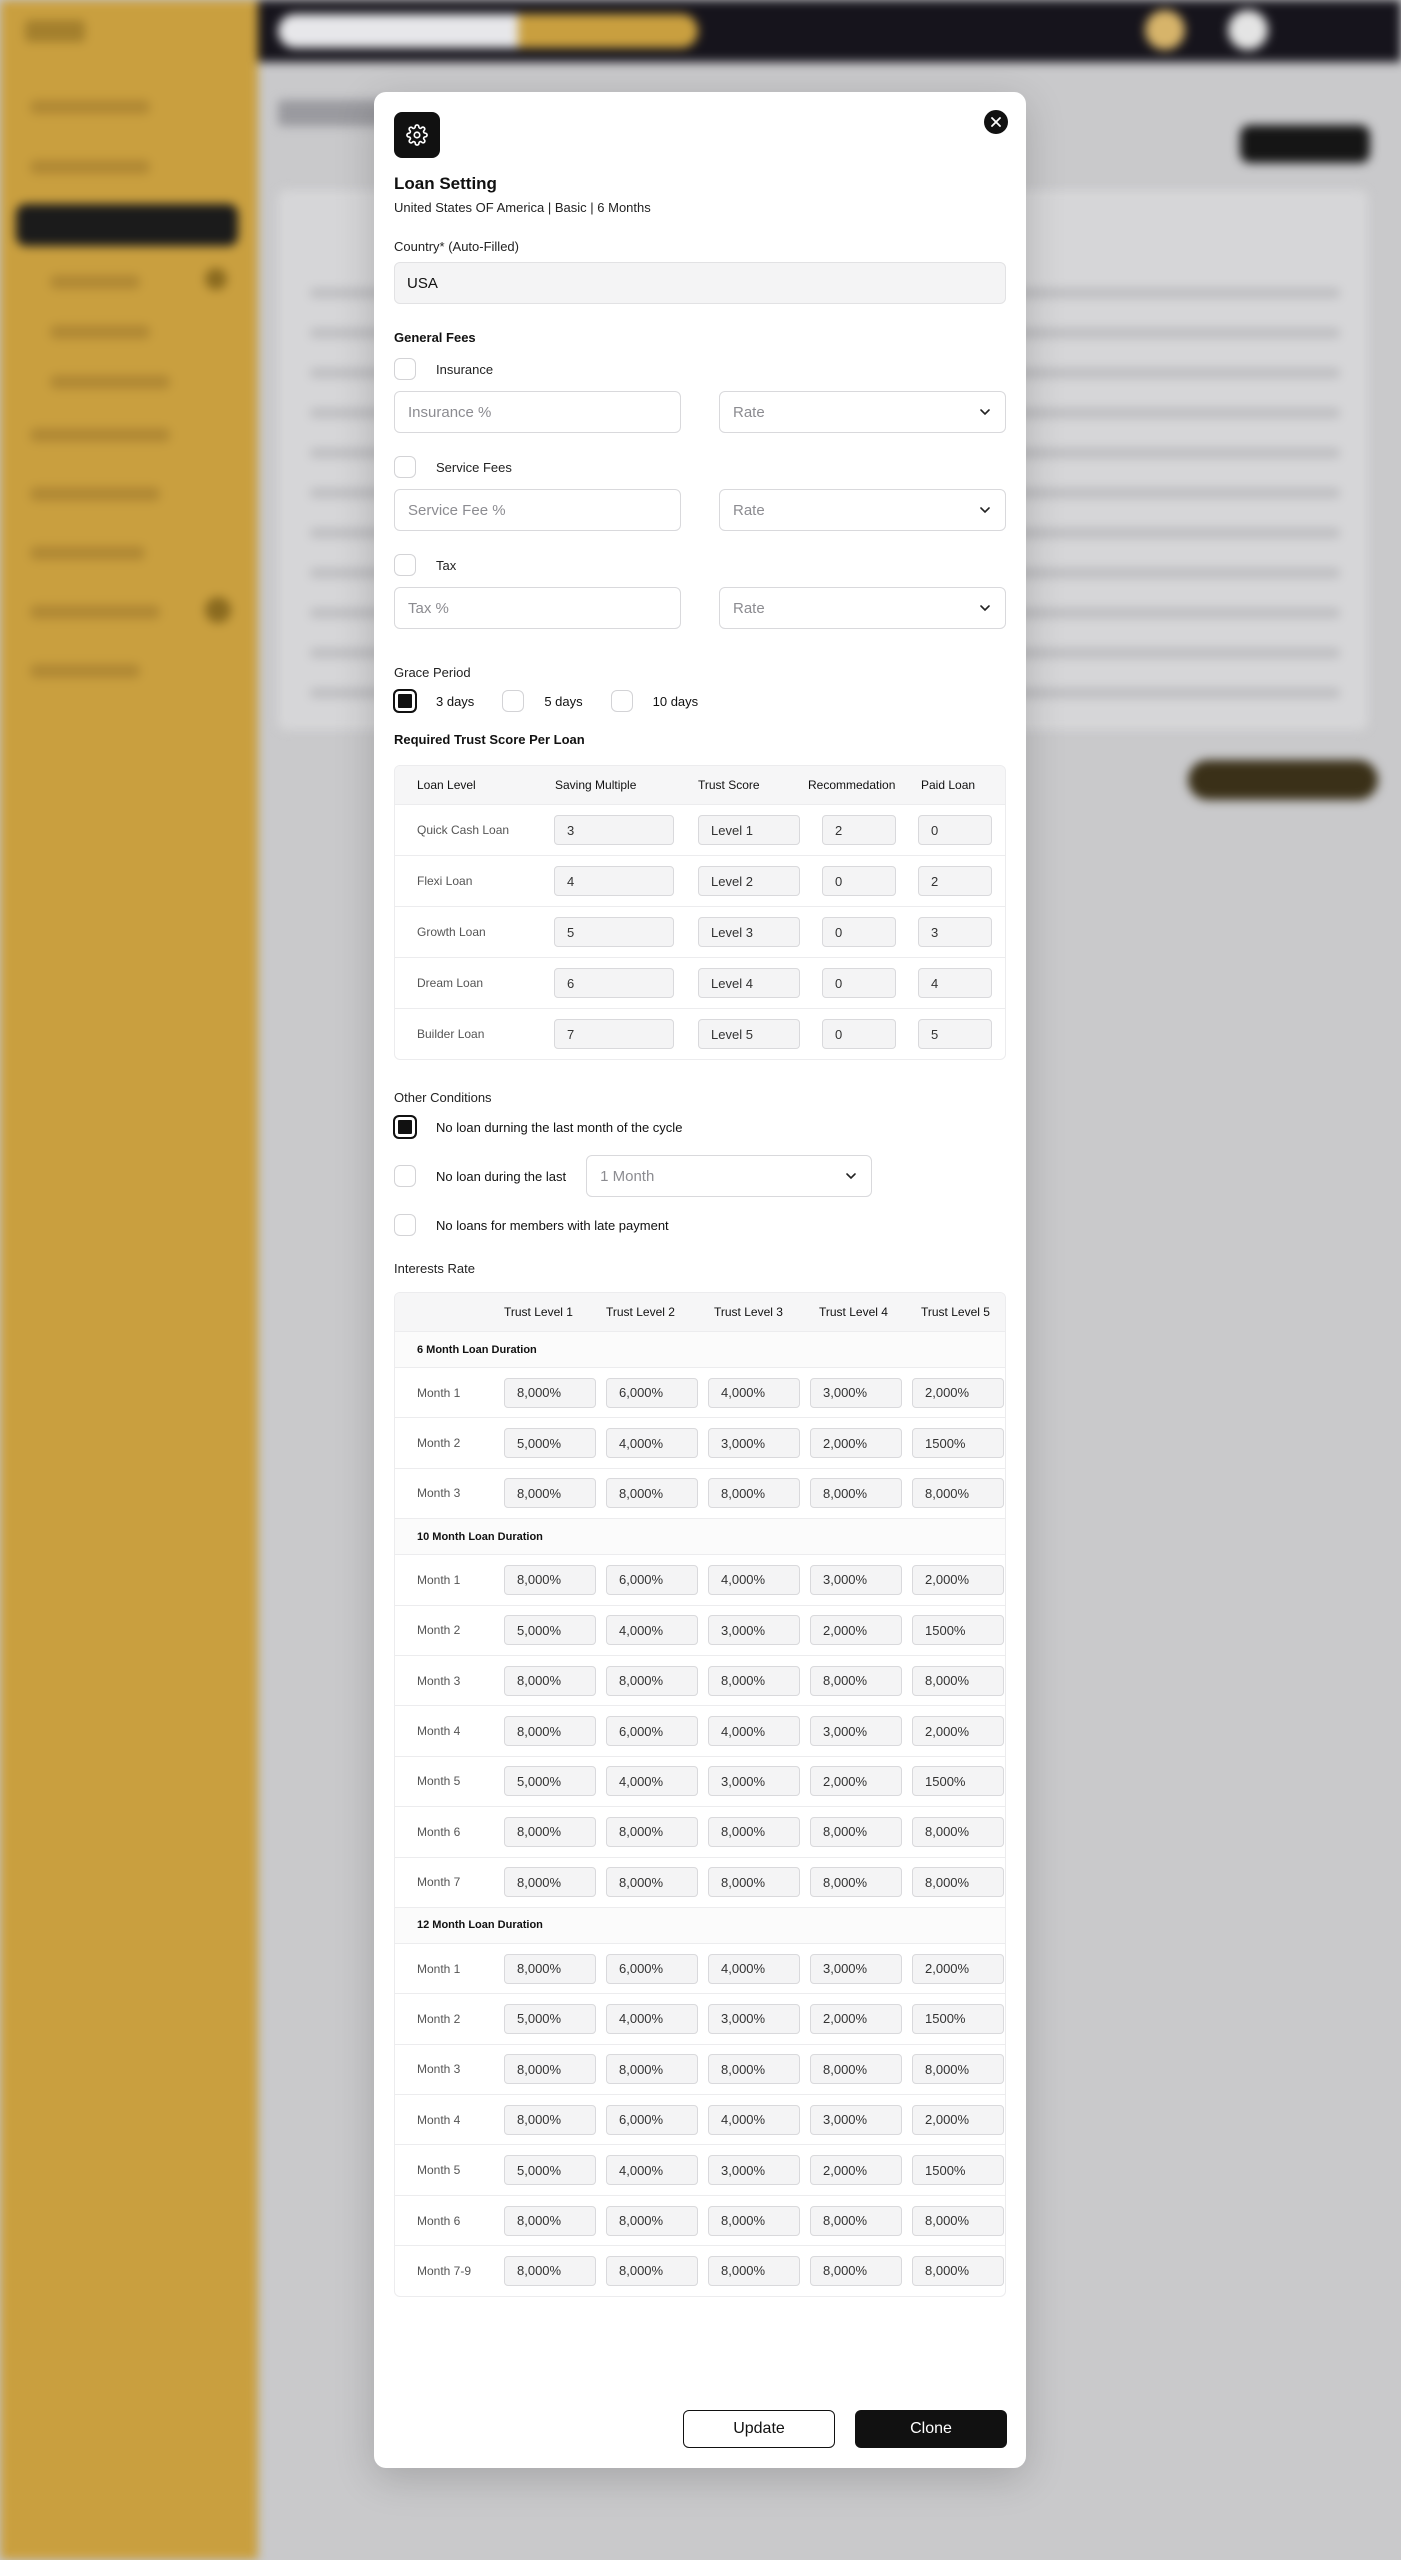 Image resolution: width=1401 pixels, height=2560 pixels. What do you see at coordinates (729, 1176) in the screenshot?
I see `month-select: 1 Month` at bounding box center [729, 1176].